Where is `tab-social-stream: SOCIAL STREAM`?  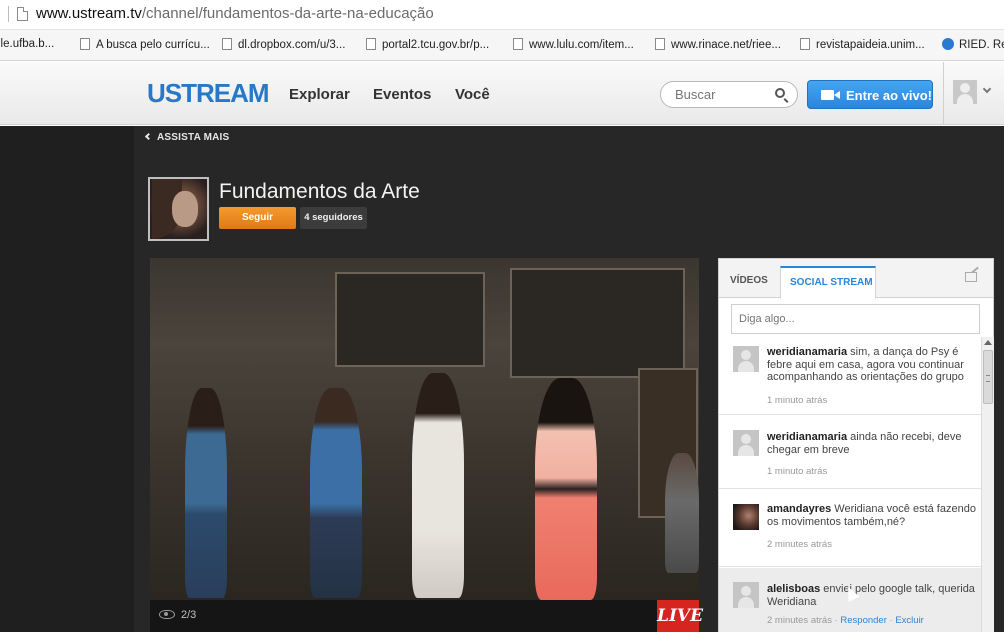 tab-social-stream: SOCIAL STREAM is located at coordinates (828, 282).